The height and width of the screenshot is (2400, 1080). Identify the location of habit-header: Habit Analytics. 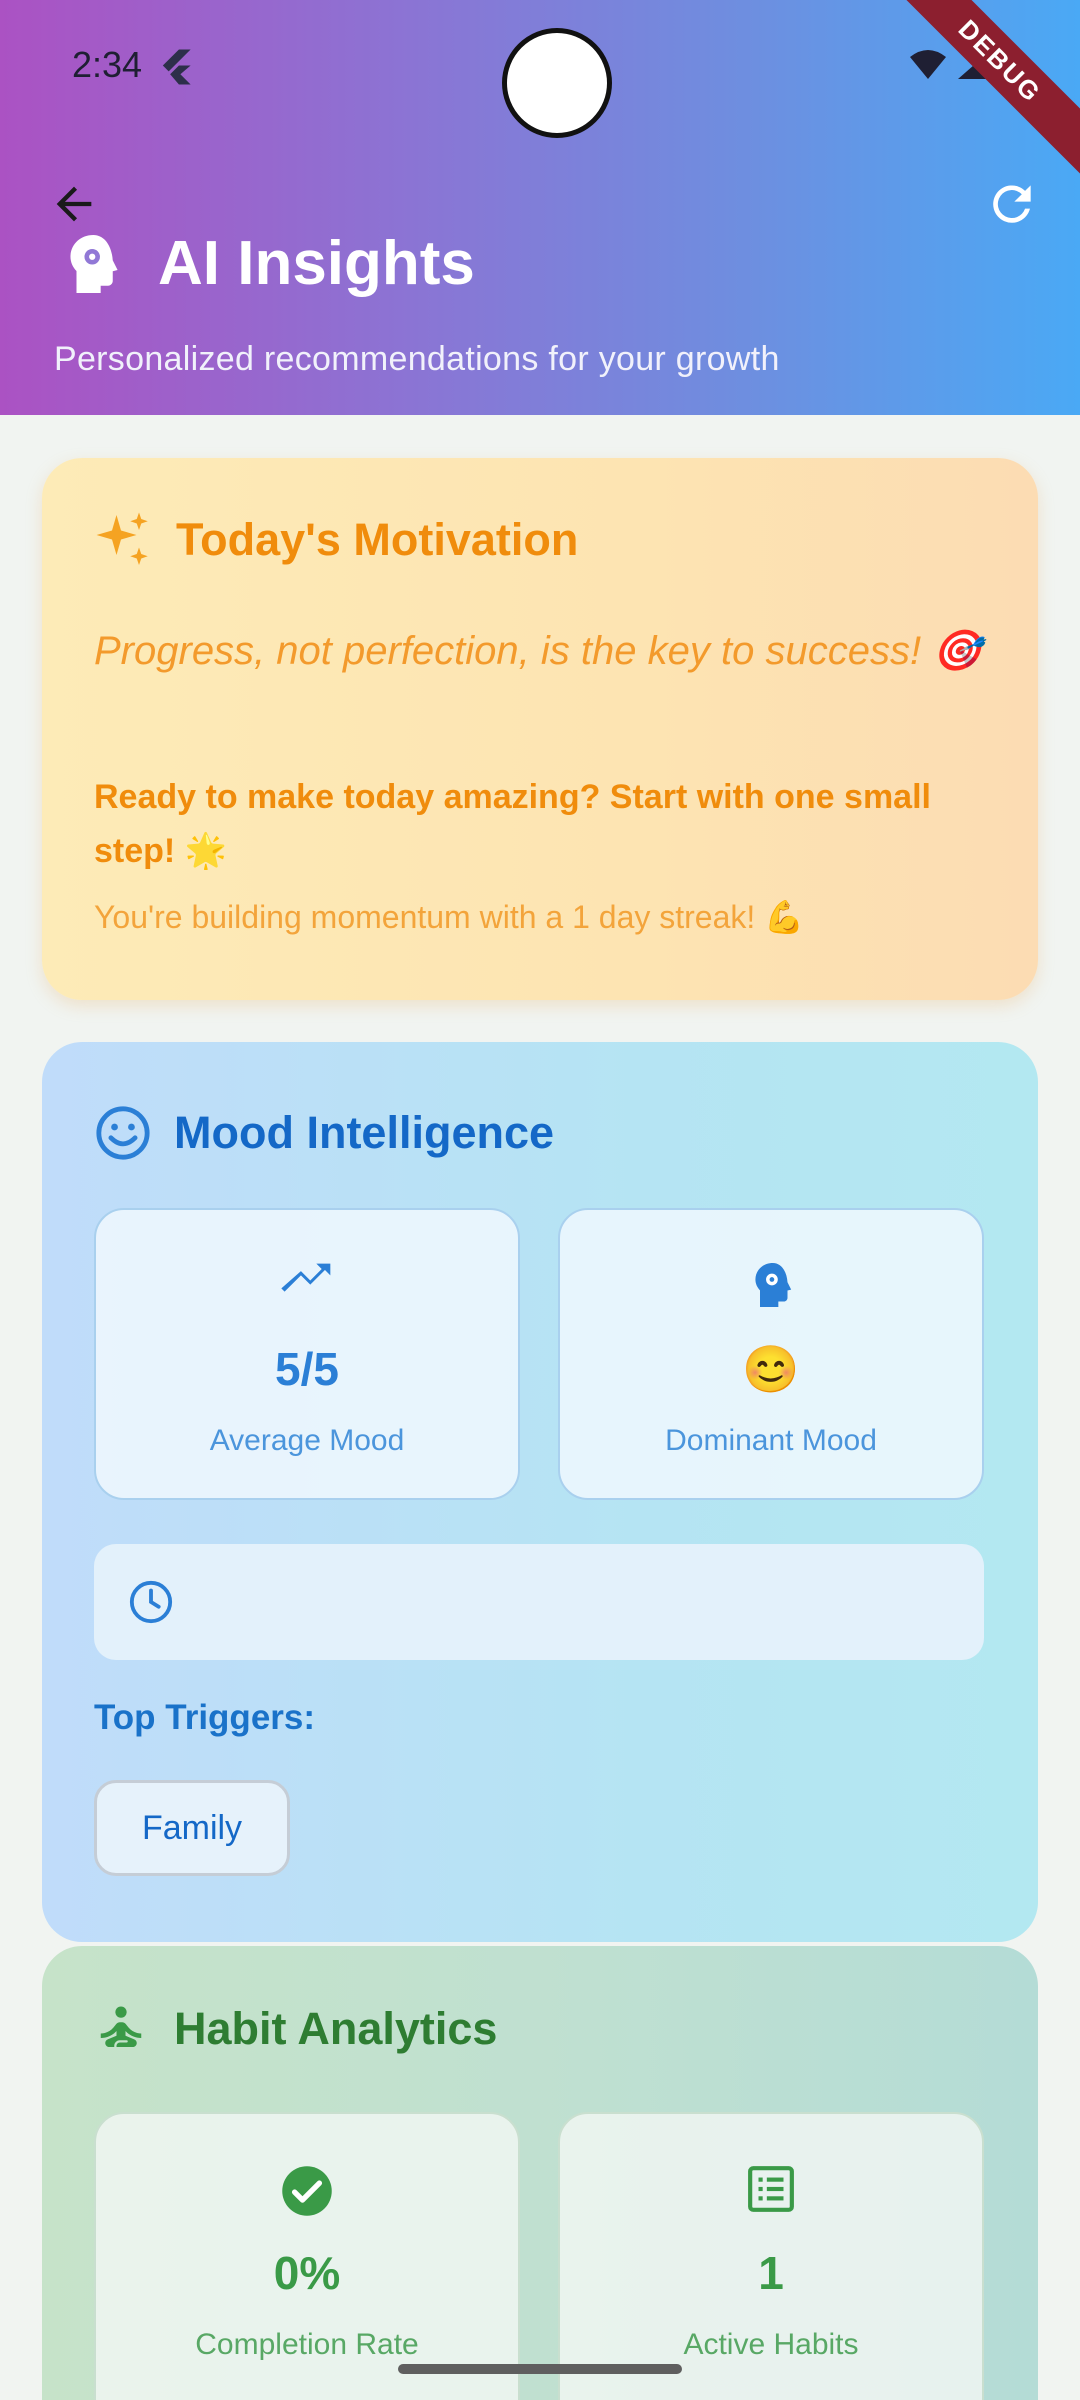
(295, 2029).